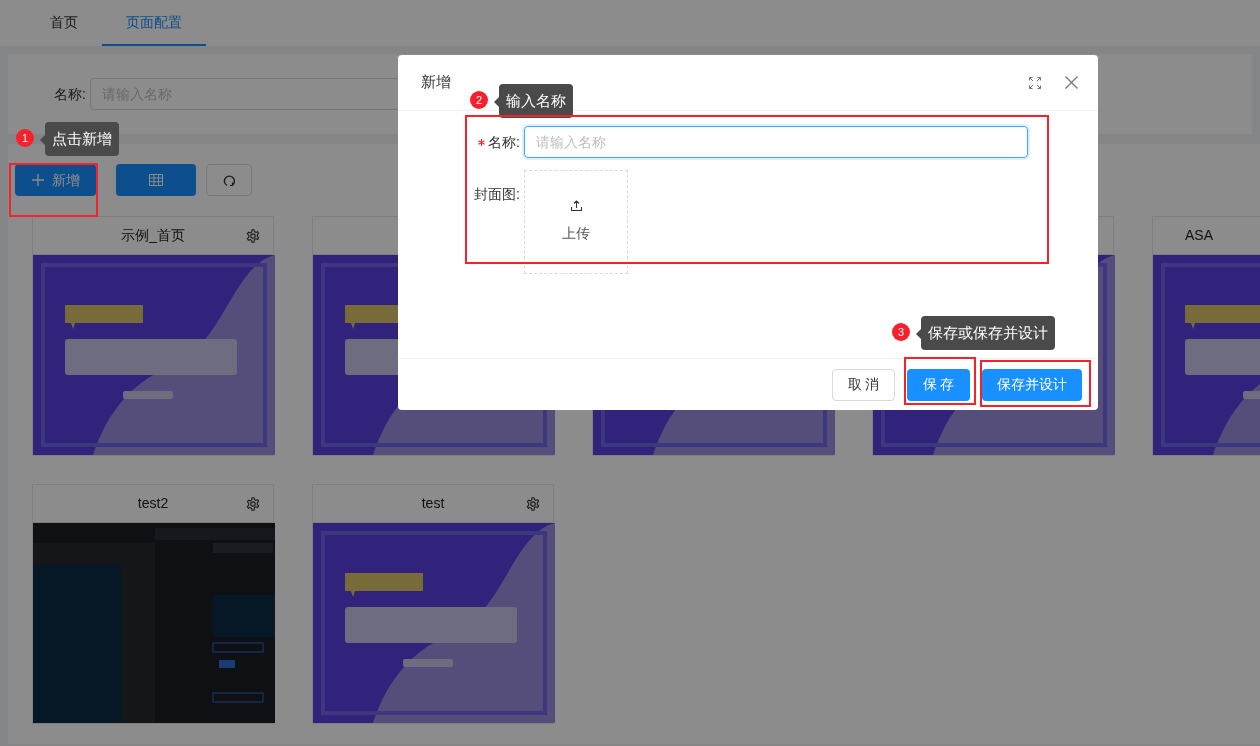 Image resolution: width=1260 pixels, height=746 pixels. I want to click on primary-button: 保存并设计, so click(1032, 384).